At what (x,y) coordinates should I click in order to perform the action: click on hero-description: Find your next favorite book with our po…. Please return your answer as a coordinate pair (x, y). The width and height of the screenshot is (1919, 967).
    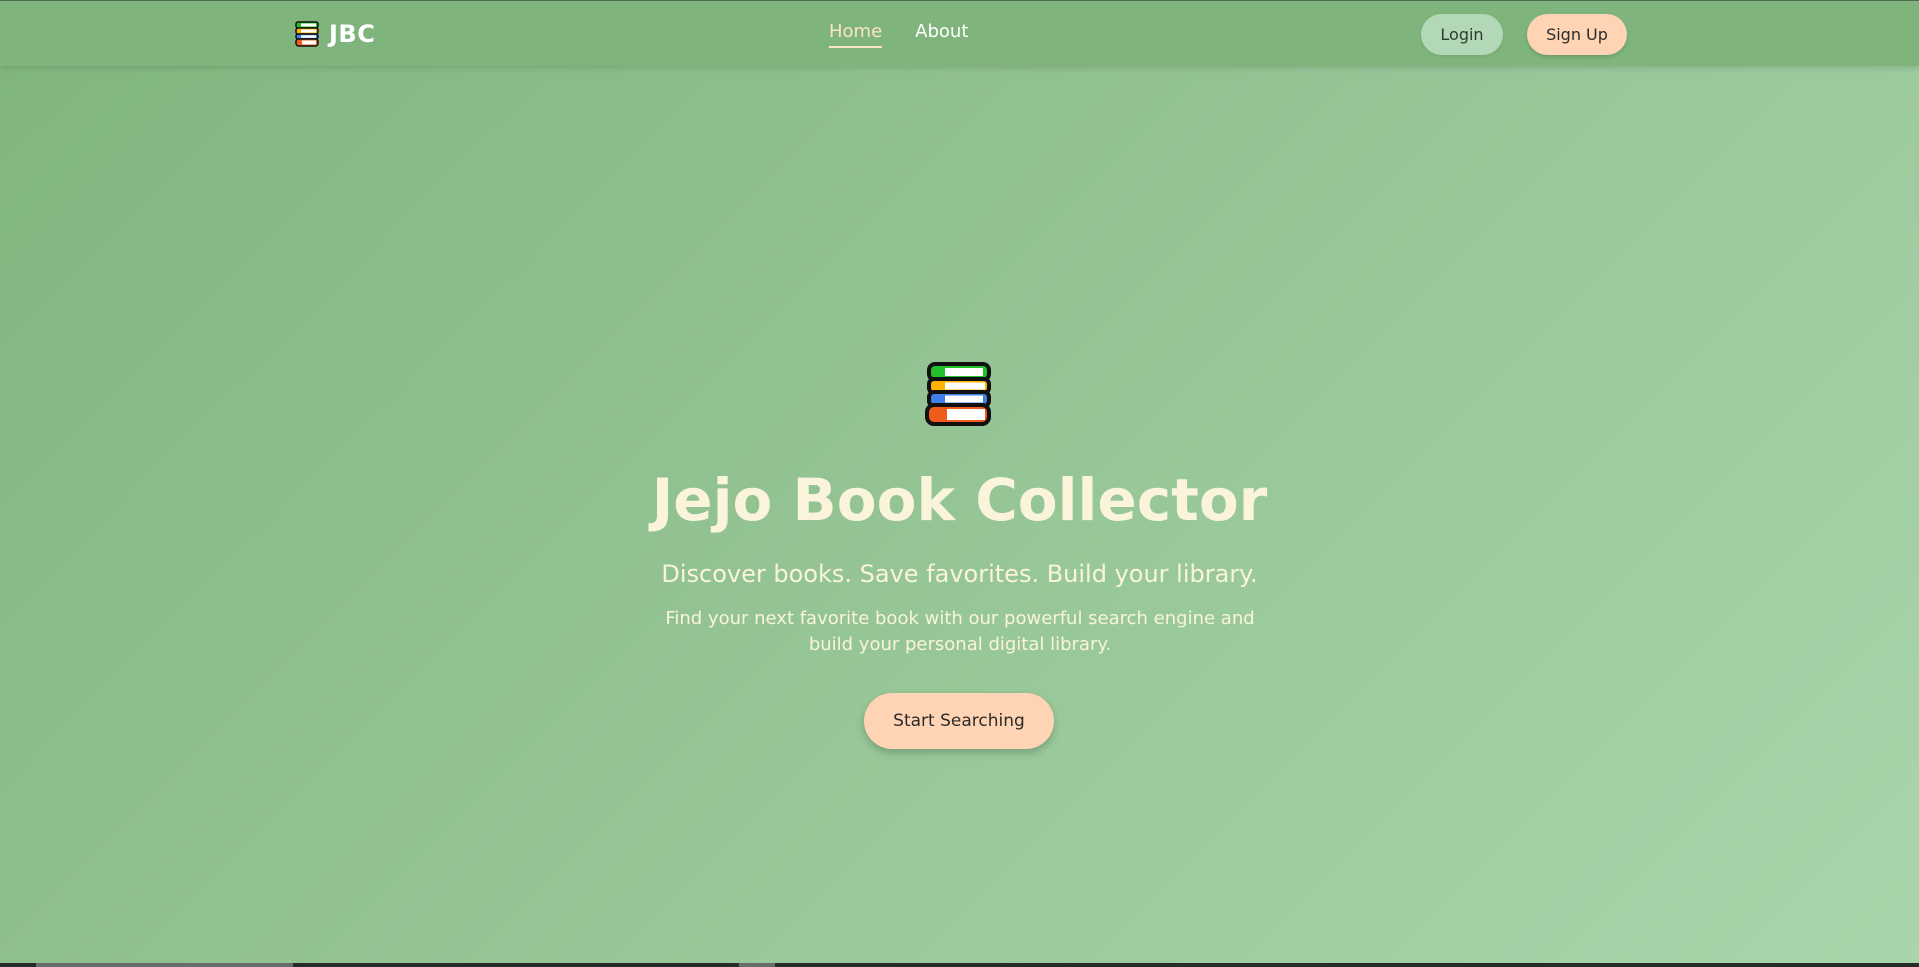
    Looking at the image, I should click on (960, 631).